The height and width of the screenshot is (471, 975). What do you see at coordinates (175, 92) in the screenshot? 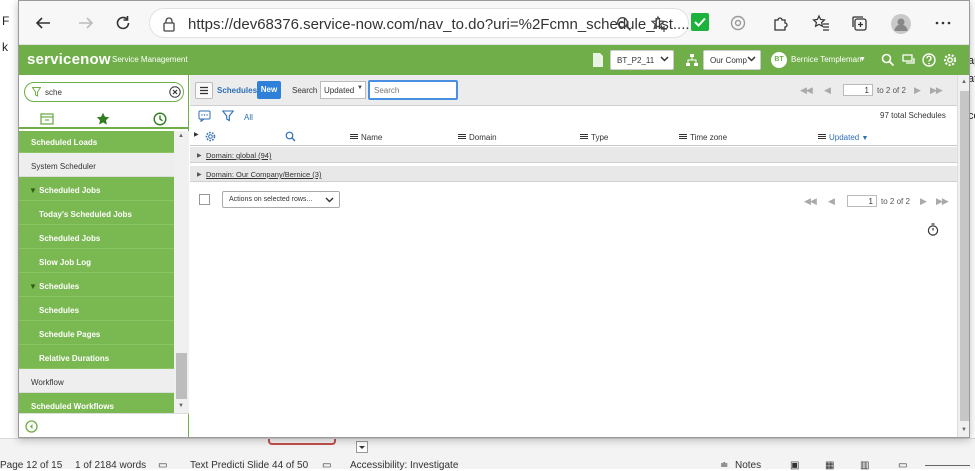
I see `clear-filter-icon` at bounding box center [175, 92].